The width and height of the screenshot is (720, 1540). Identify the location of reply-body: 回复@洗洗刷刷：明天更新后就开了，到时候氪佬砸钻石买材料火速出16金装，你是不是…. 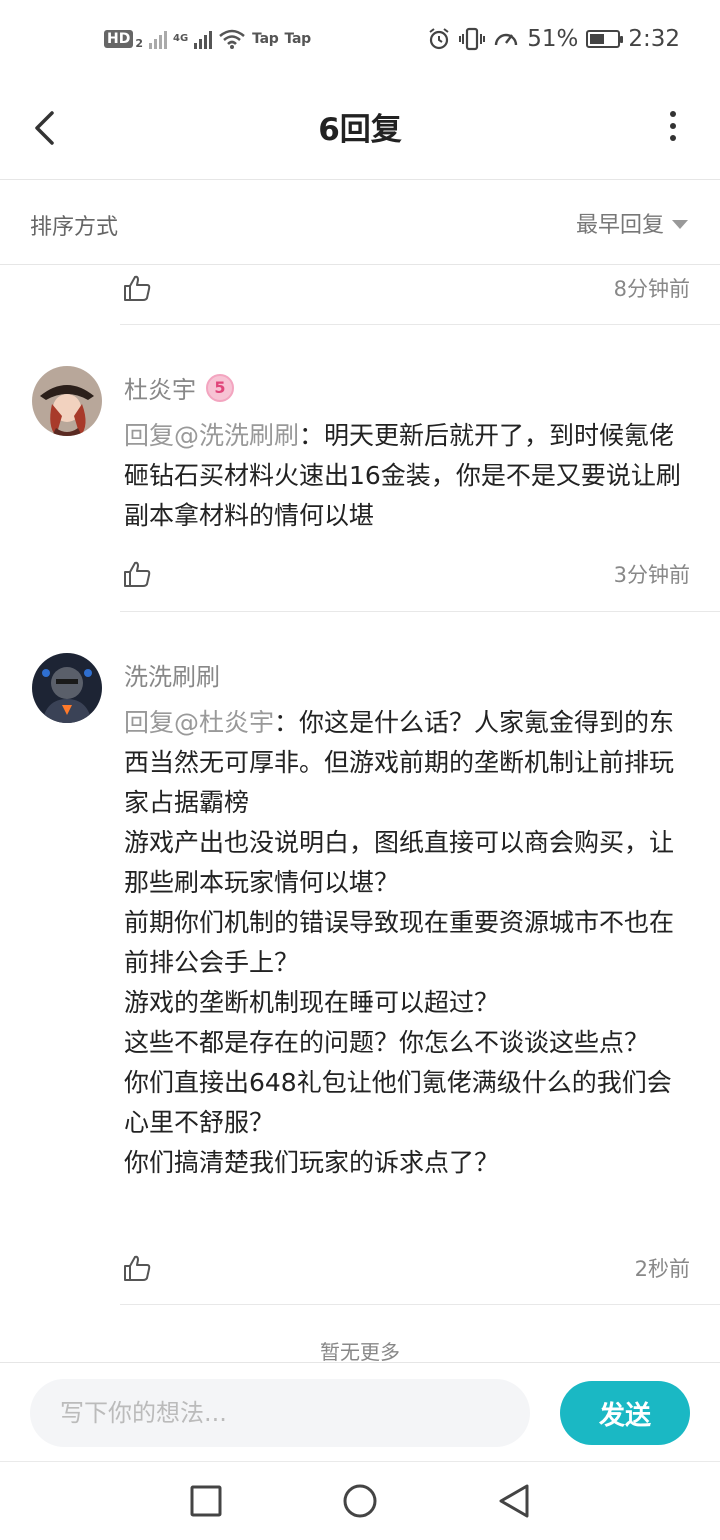
(408, 476).